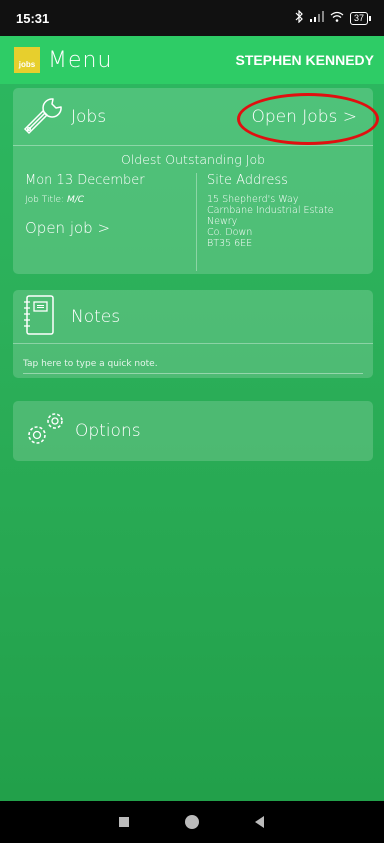  I want to click on status-time: 15:31, so click(33, 18).